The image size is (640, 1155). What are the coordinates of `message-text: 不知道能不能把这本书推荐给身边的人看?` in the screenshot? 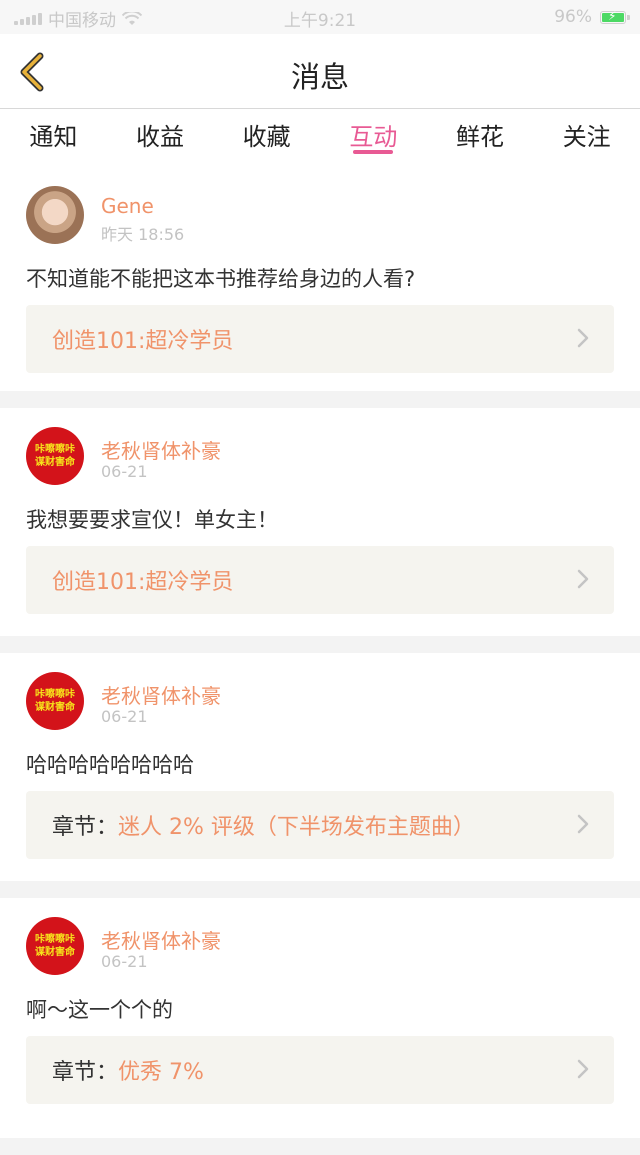 It's located at (221, 279).